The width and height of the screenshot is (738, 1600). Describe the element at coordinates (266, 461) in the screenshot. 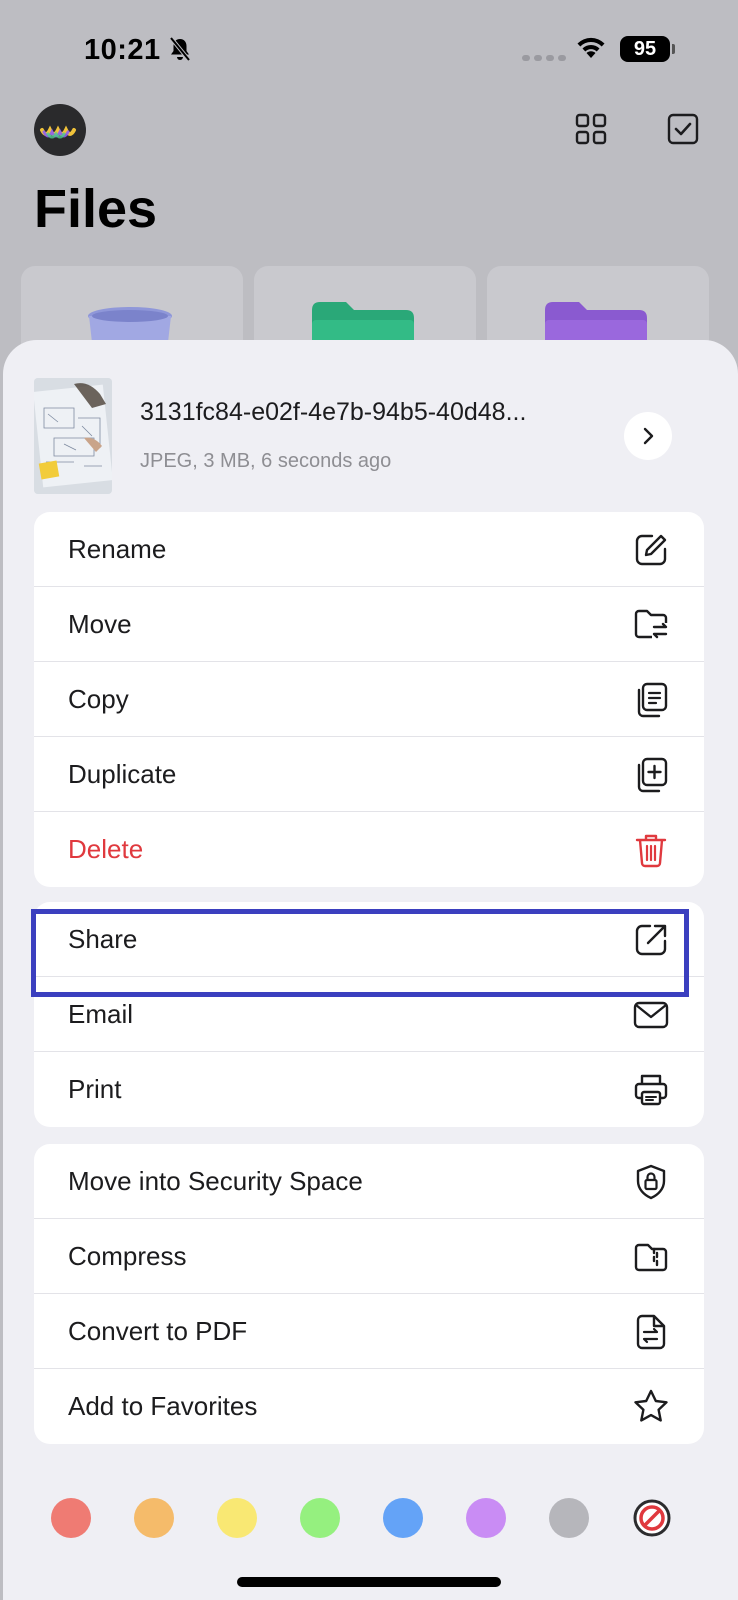

I see `file-meta: JPEG, 3 MB, 6 seconds ago` at that location.